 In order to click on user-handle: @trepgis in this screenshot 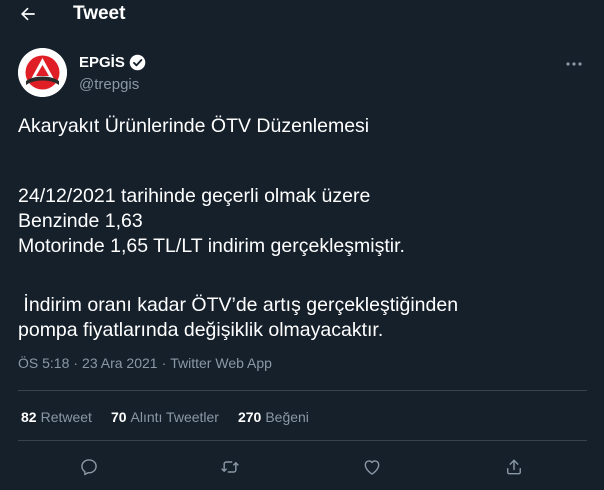, I will do `click(109, 84)`.